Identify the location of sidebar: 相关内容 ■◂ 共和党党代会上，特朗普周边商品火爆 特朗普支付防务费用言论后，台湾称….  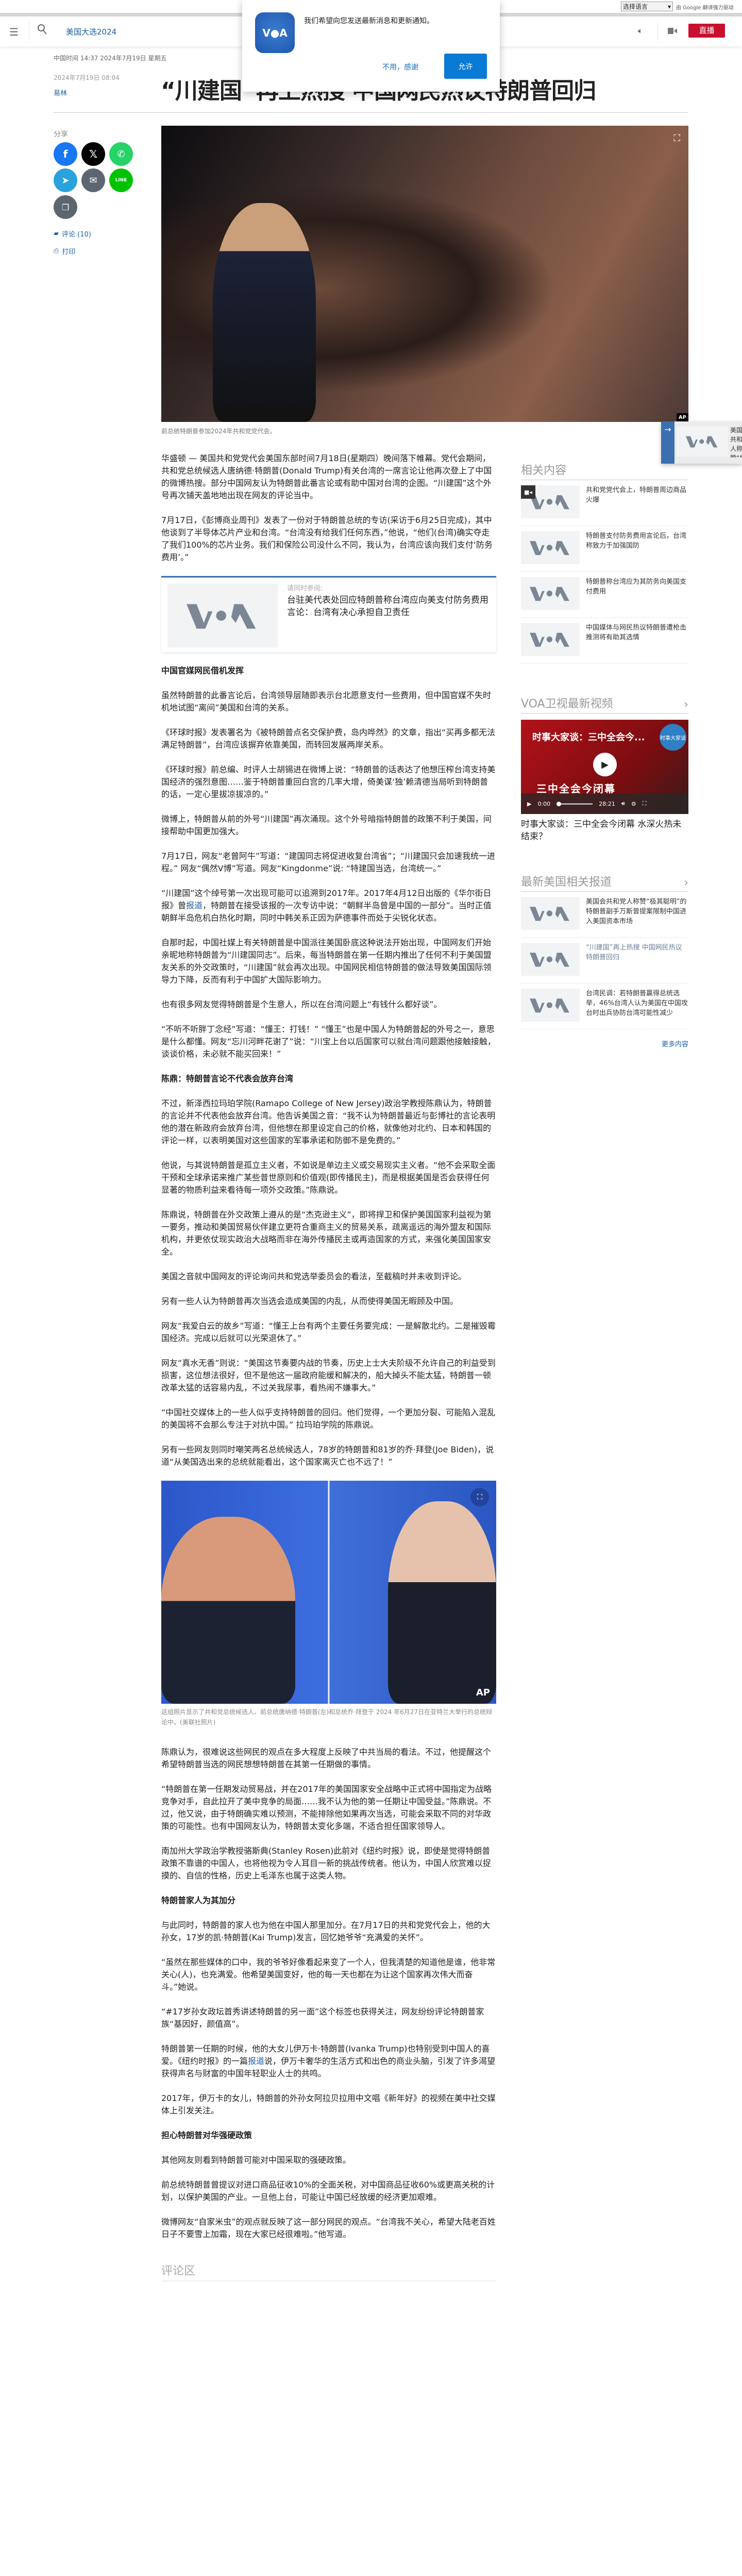
(604, 754).